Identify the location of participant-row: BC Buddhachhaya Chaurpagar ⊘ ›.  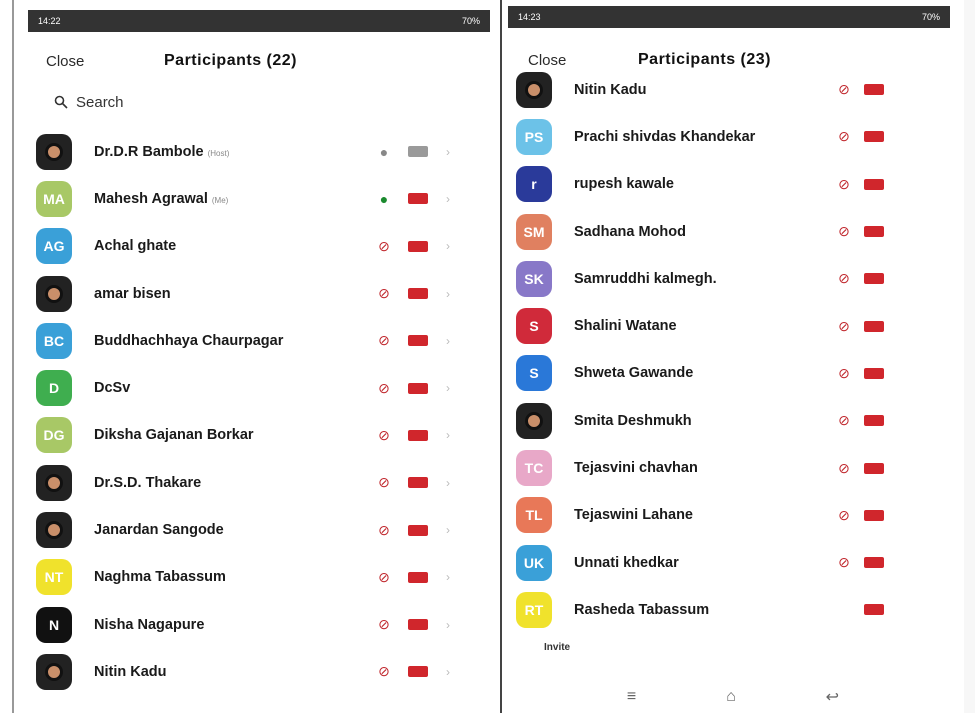
(257, 340).